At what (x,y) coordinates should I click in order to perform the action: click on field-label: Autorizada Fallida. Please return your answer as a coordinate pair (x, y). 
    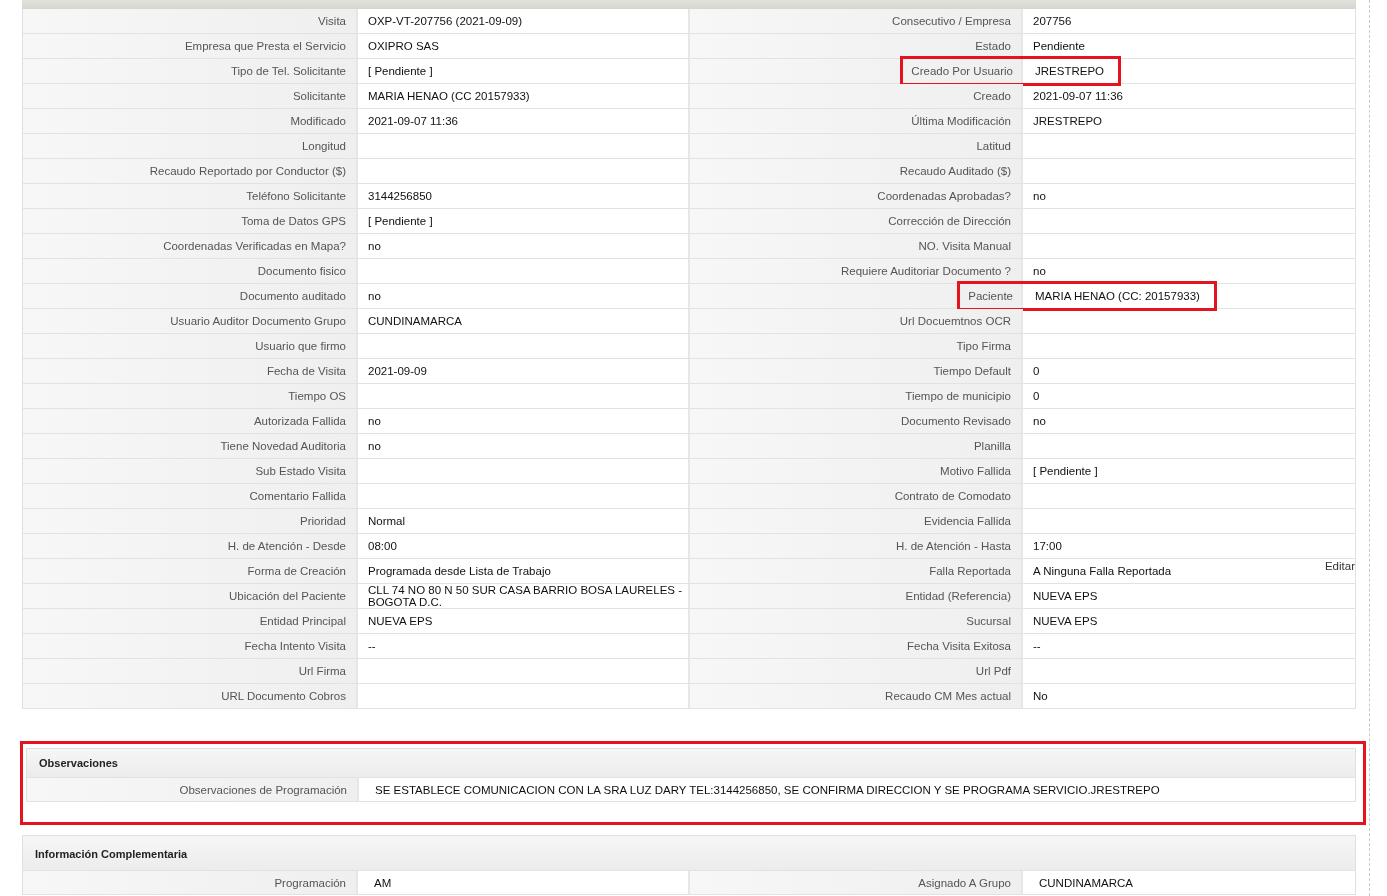
    Looking at the image, I should click on (299, 421).